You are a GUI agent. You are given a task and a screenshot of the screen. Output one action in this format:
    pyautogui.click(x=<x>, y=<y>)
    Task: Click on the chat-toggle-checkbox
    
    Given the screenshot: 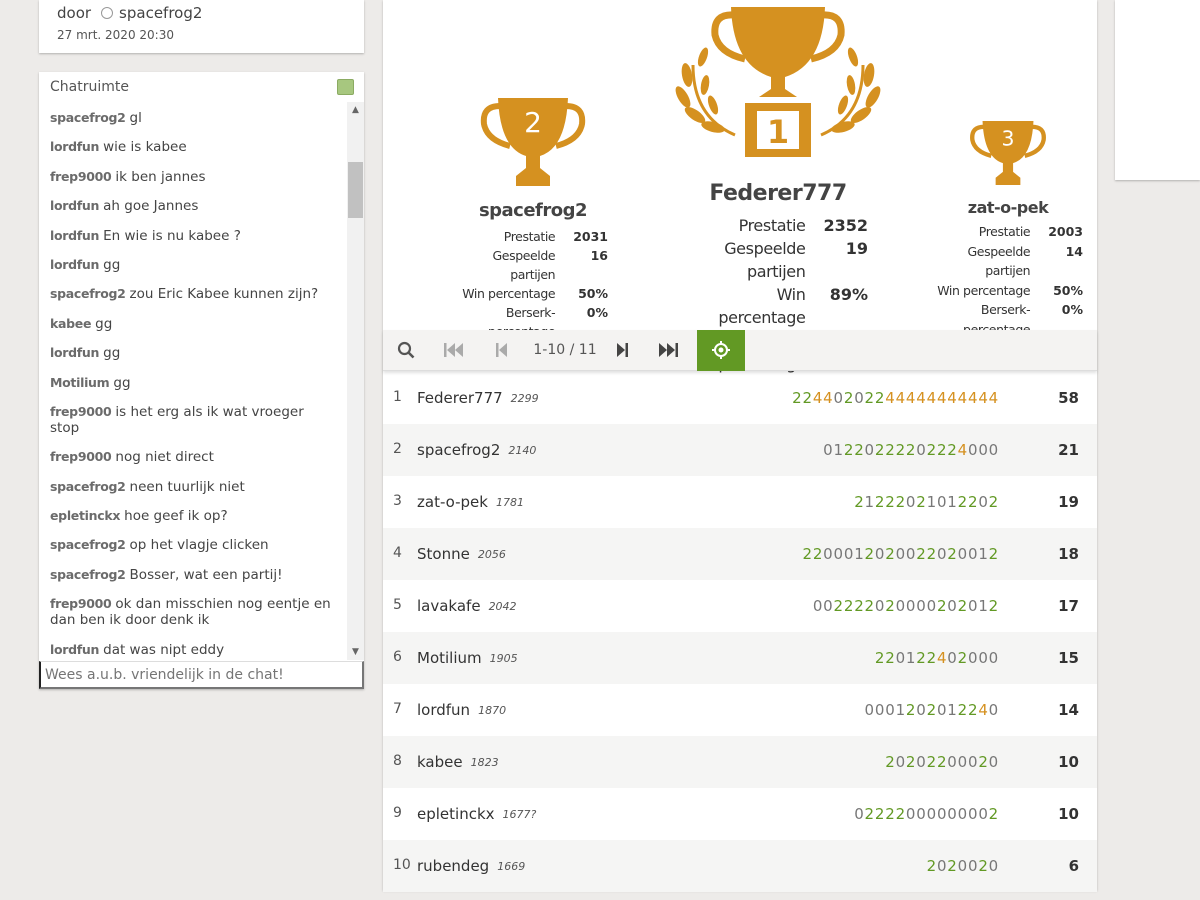 What is the action you would take?
    pyautogui.click(x=345, y=87)
    